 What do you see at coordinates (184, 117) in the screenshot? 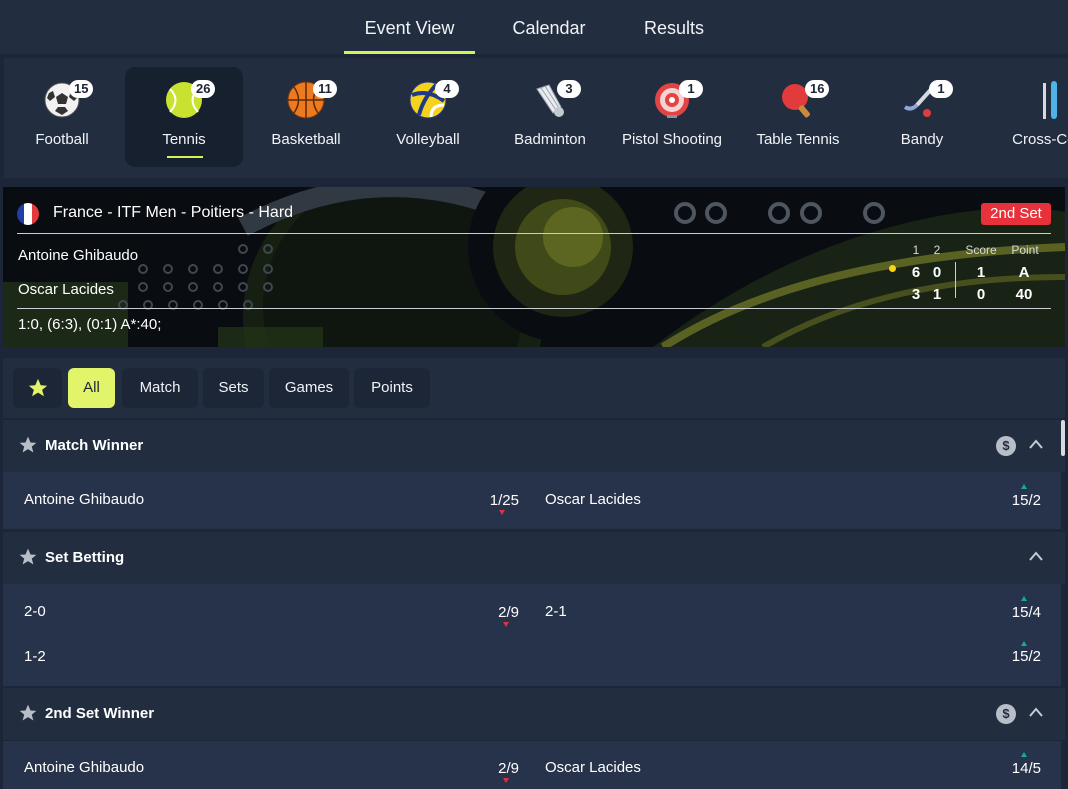
I see `sport-item-tennis: 26 Tennis` at bounding box center [184, 117].